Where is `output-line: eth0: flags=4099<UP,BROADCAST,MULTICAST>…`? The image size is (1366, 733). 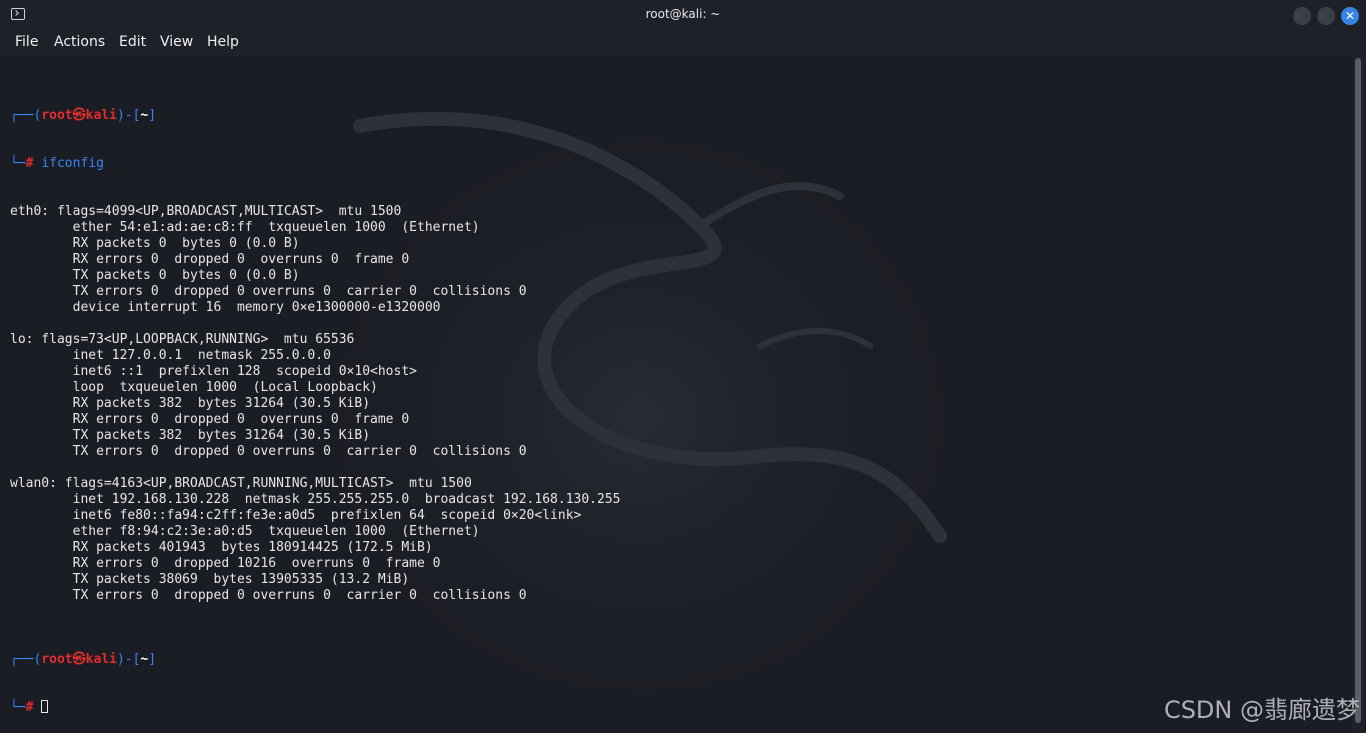
output-line: eth0: flags=4099<UP,BROADCAST,MULTICAST>… is located at coordinates (206, 211).